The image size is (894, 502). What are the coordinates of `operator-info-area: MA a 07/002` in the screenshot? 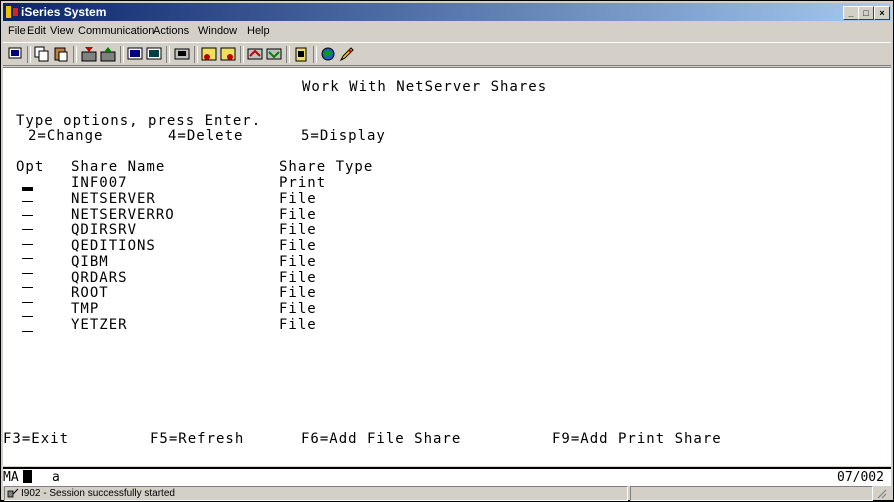 It's located at (447, 476).